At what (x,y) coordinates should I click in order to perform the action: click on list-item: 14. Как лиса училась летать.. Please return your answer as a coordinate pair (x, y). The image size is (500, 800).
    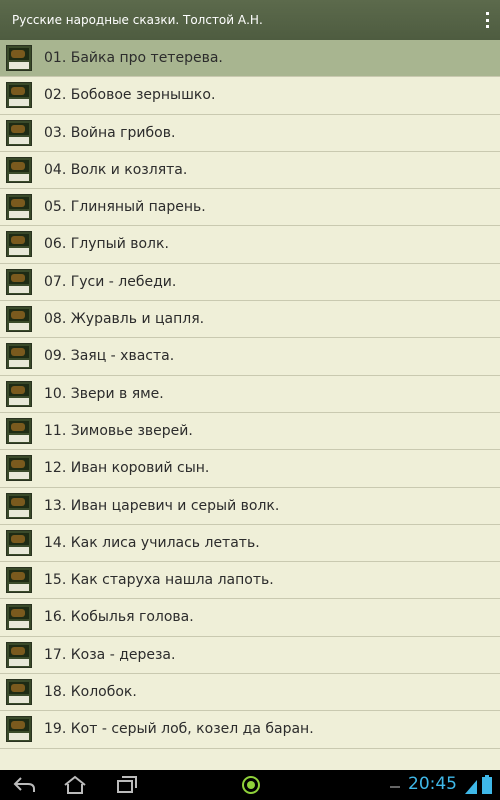
    Looking at the image, I should click on (250, 544).